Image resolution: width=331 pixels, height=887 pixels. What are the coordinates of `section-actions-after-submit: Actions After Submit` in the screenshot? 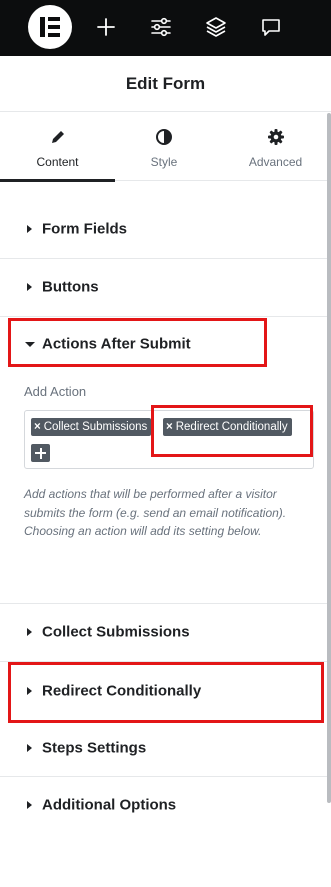 It's located at (165, 344).